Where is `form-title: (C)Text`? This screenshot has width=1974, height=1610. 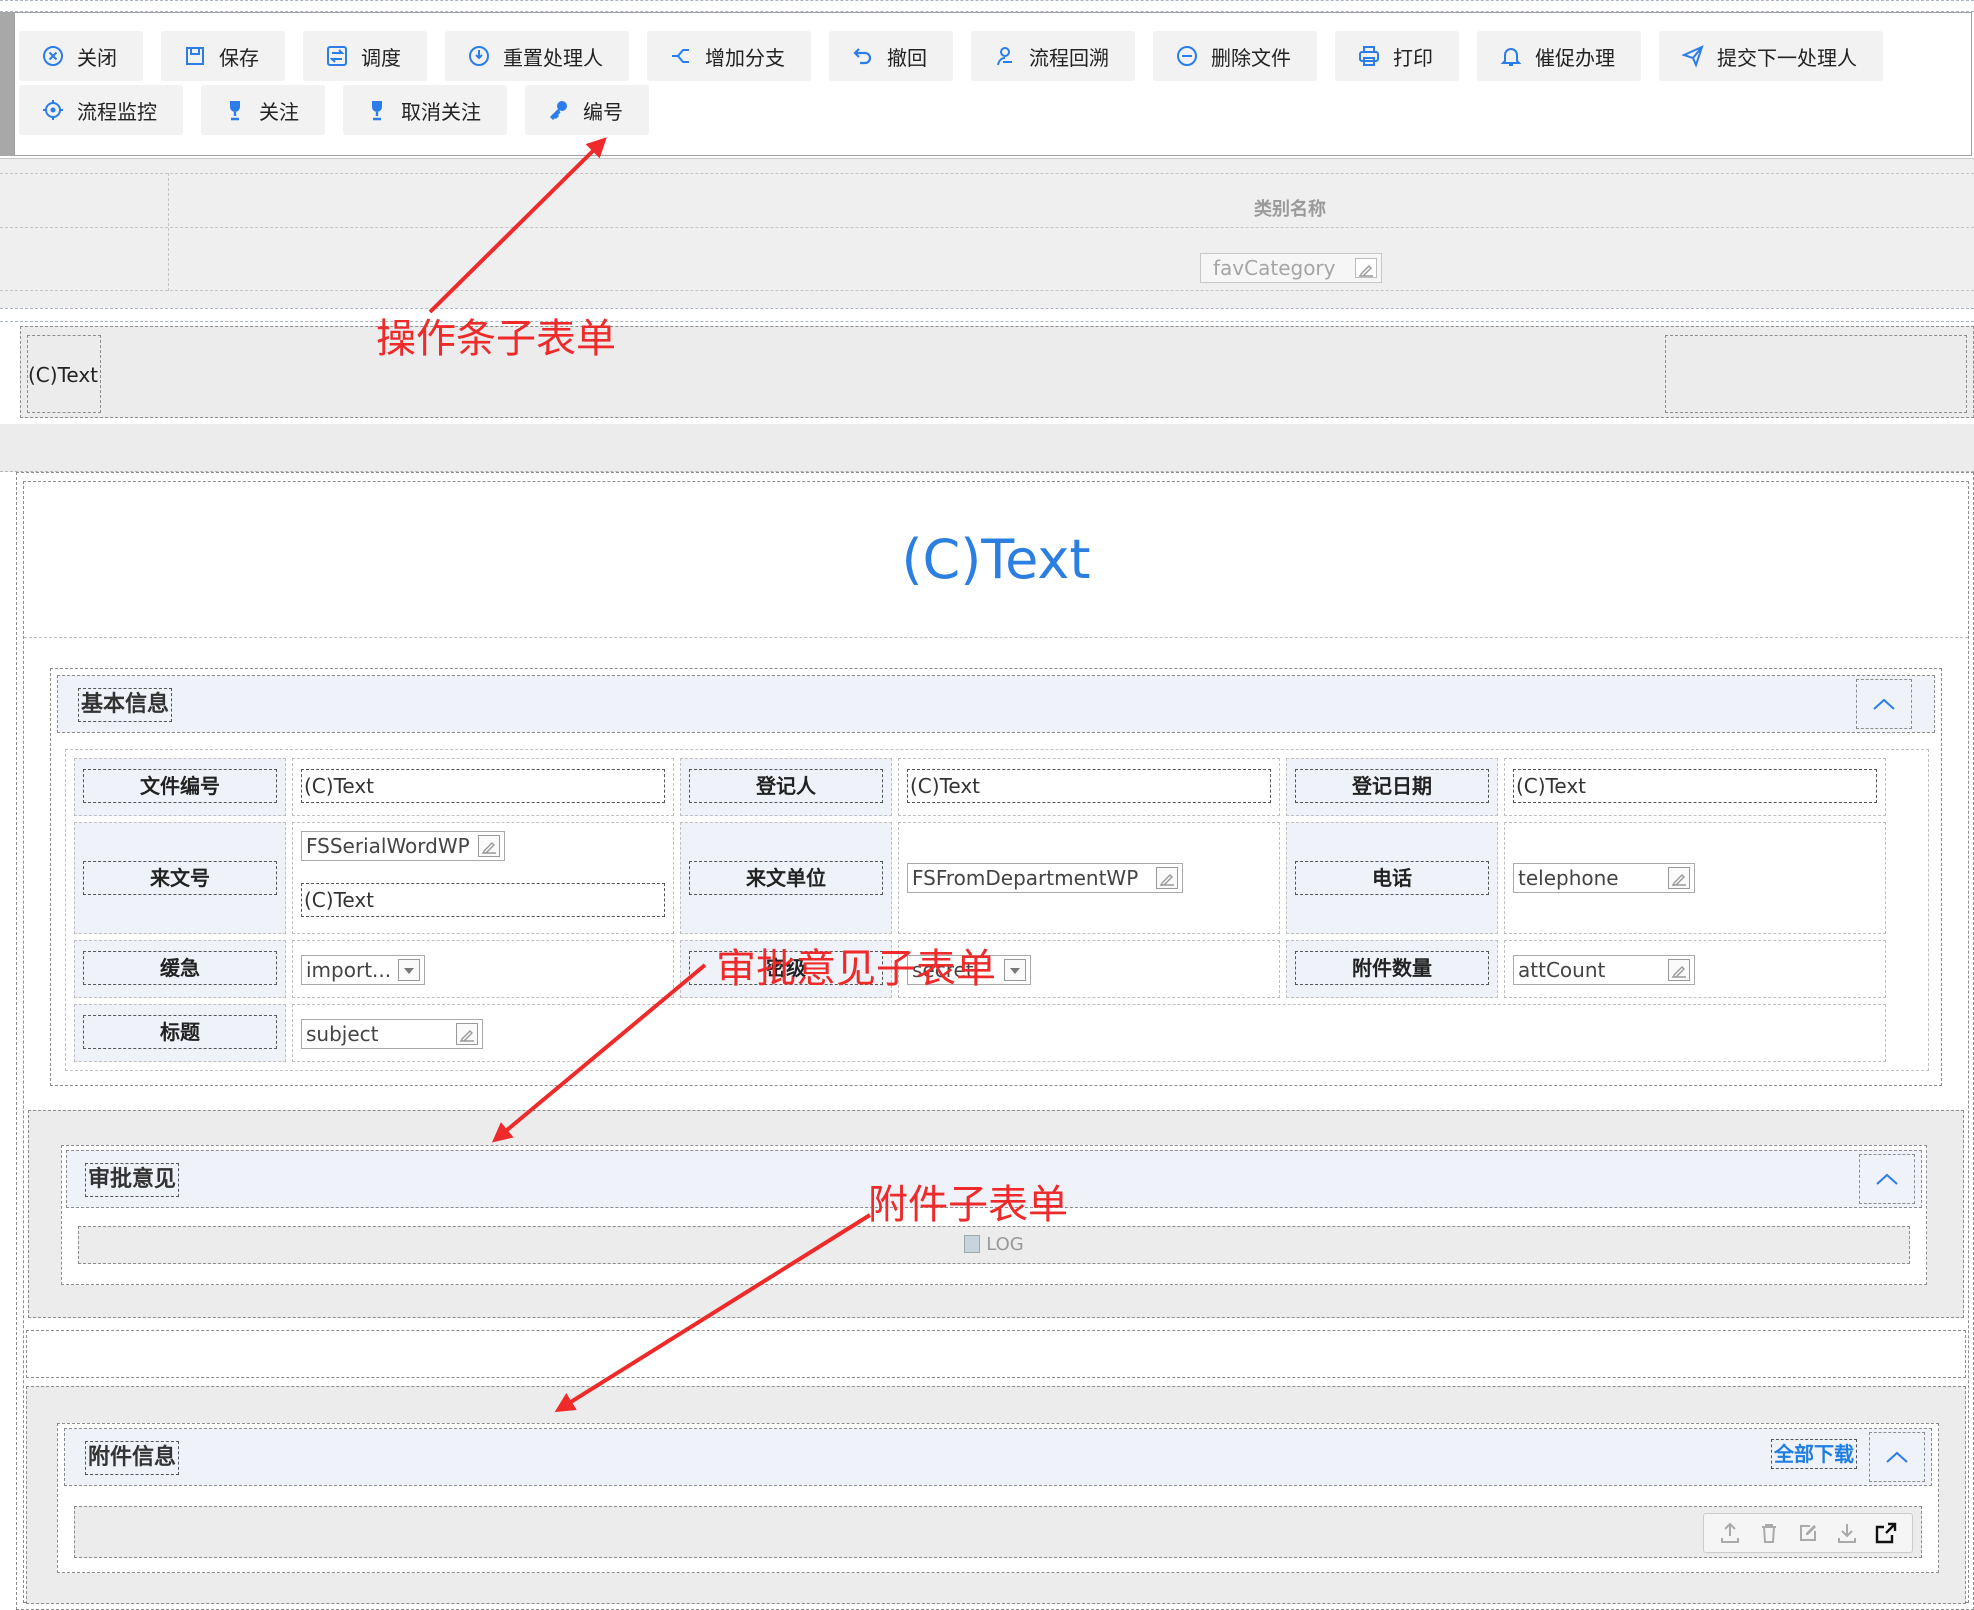
form-title: (C)Text is located at coordinates (996, 560).